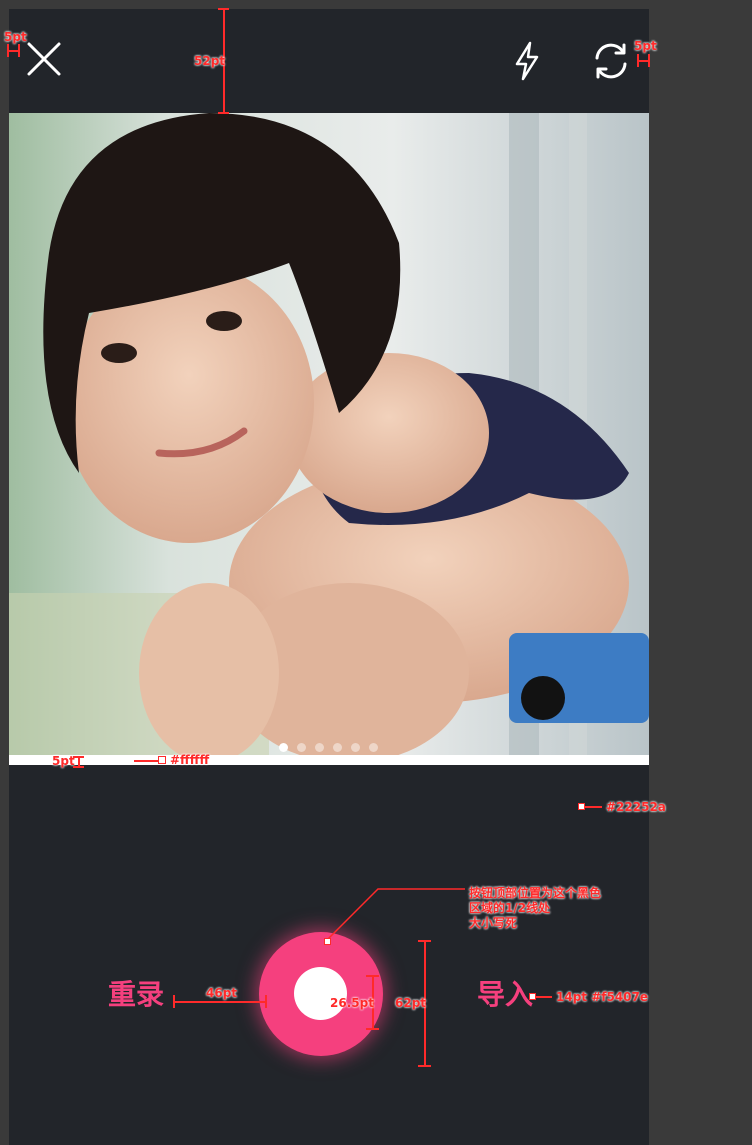 Image resolution: width=752 pixels, height=1145 pixels. I want to click on annotation-topbar-height: 52pt, so click(210, 61).